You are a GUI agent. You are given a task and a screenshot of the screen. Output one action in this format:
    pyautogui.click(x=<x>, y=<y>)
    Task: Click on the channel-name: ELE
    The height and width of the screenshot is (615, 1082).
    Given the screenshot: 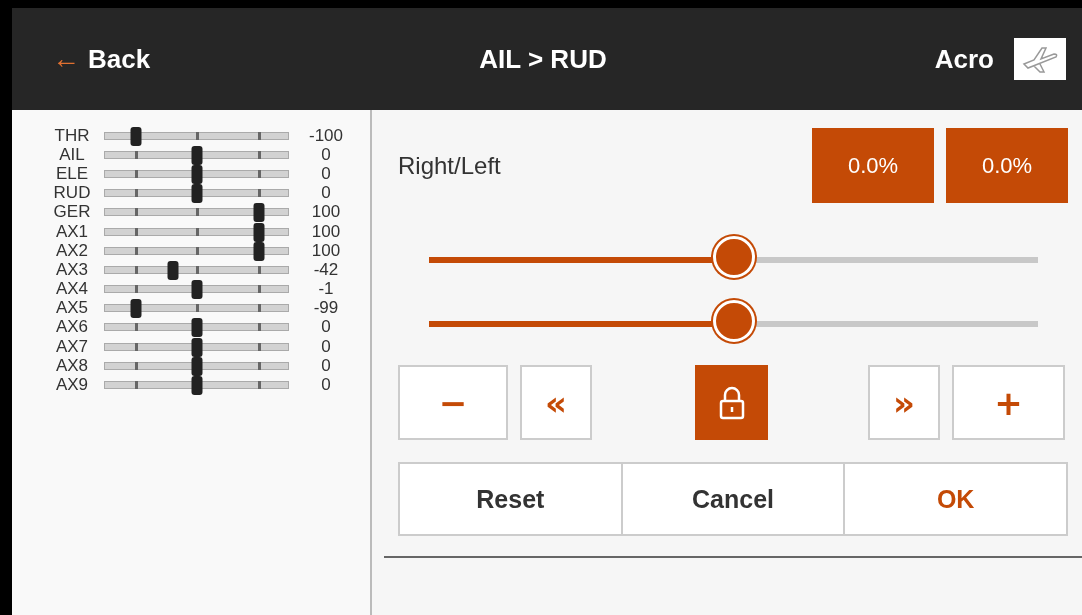 What is the action you would take?
    pyautogui.click(x=72, y=173)
    